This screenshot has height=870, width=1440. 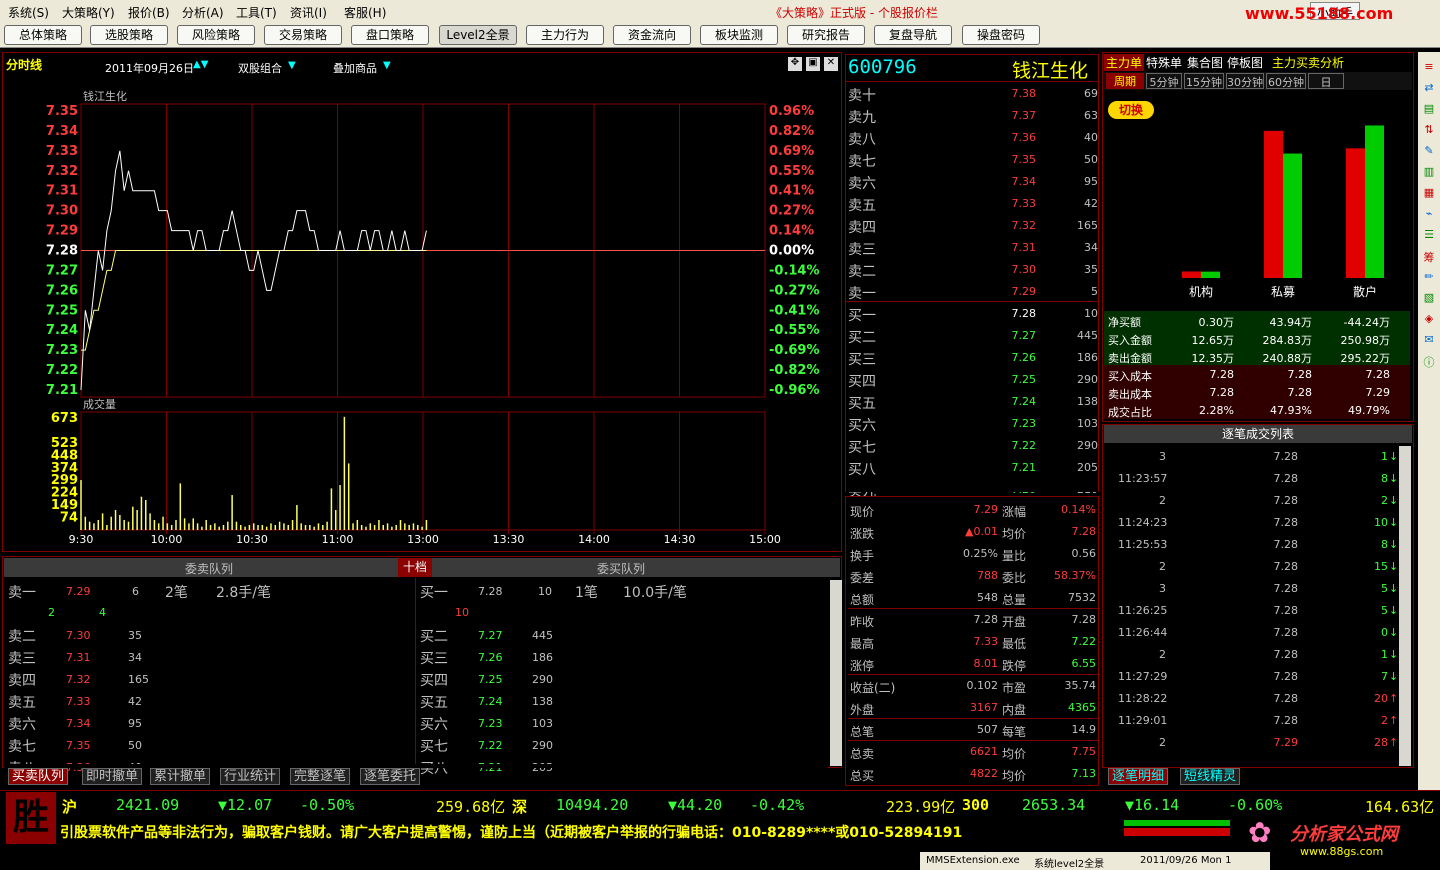 What do you see at coordinates (862, 294) in the screenshot?
I see `sell-level-label: 卖一` at bounding box center [862, 294].